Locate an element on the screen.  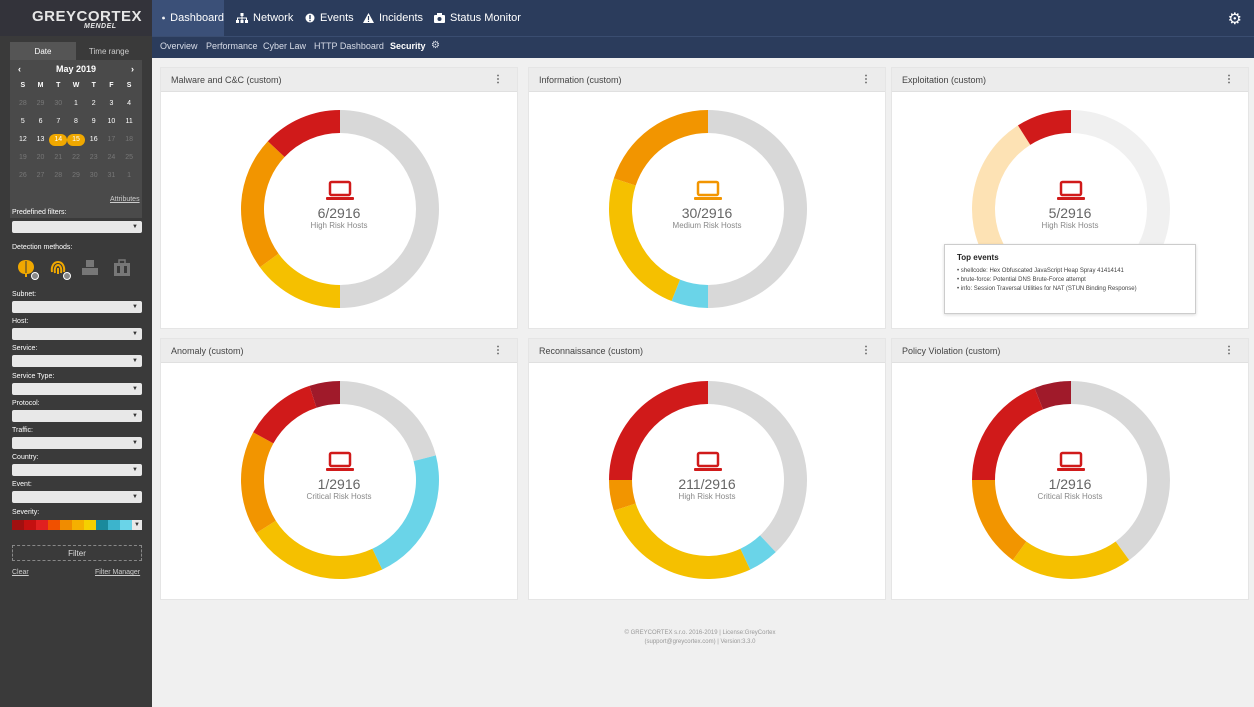
nav-network: Network is located at coordinates (264, 18).